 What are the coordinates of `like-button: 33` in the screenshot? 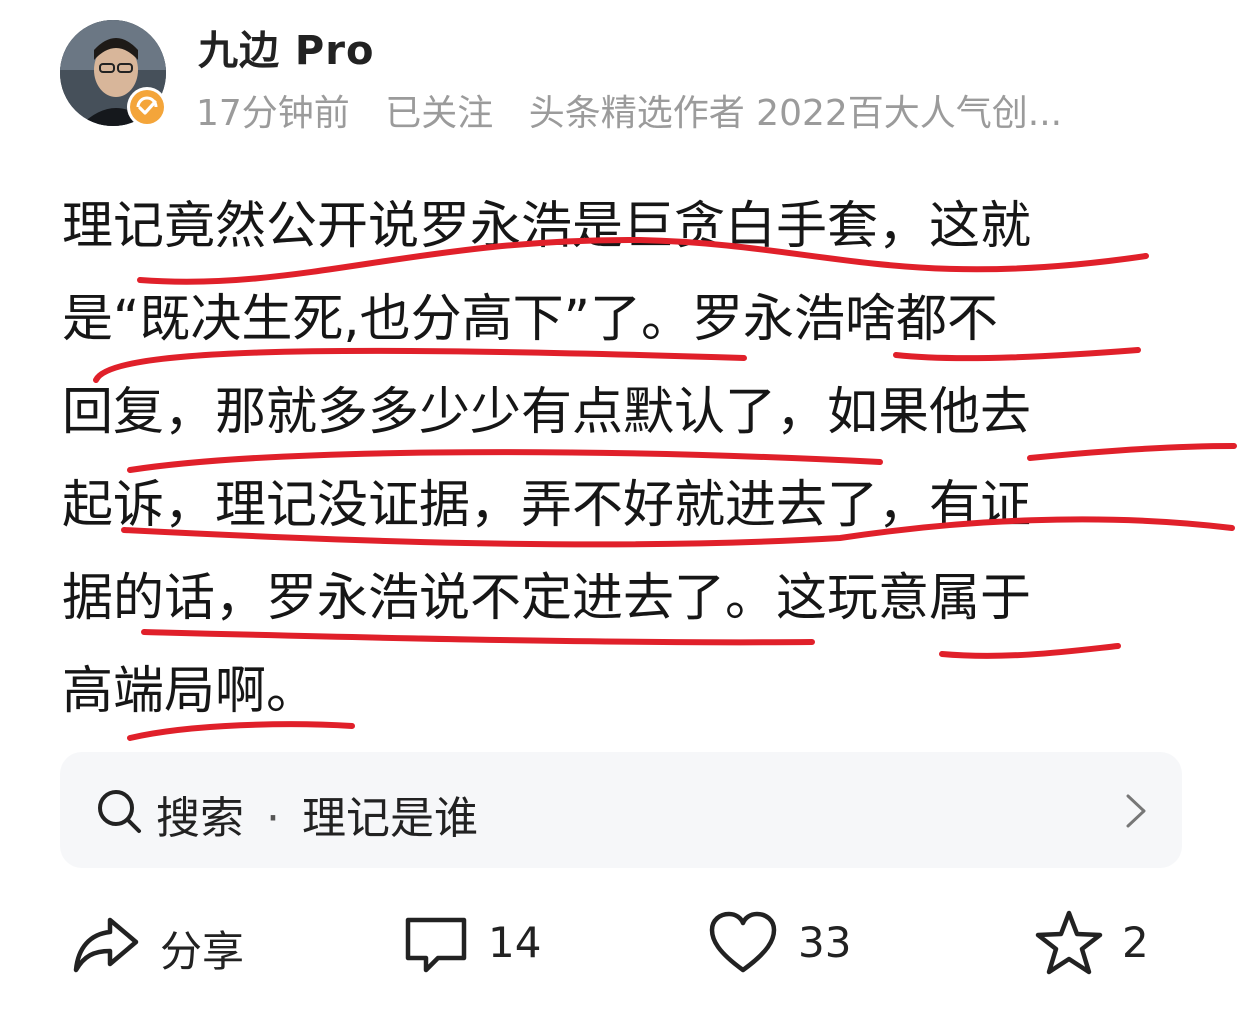 It's located at (798, 945).